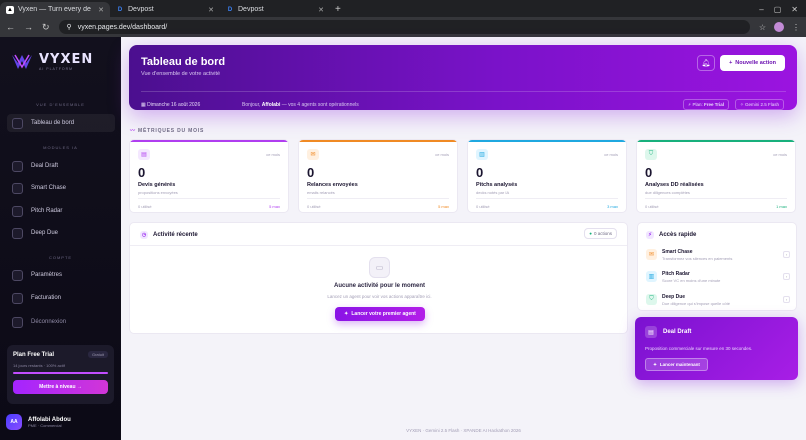 Image resolution: width=806 pixels, height=440 pixels. Describe the element at coordinates (320, 105) in the screenshot. I see `greeting-suffix: — vos 4 agents sont opérationnels` at that location.